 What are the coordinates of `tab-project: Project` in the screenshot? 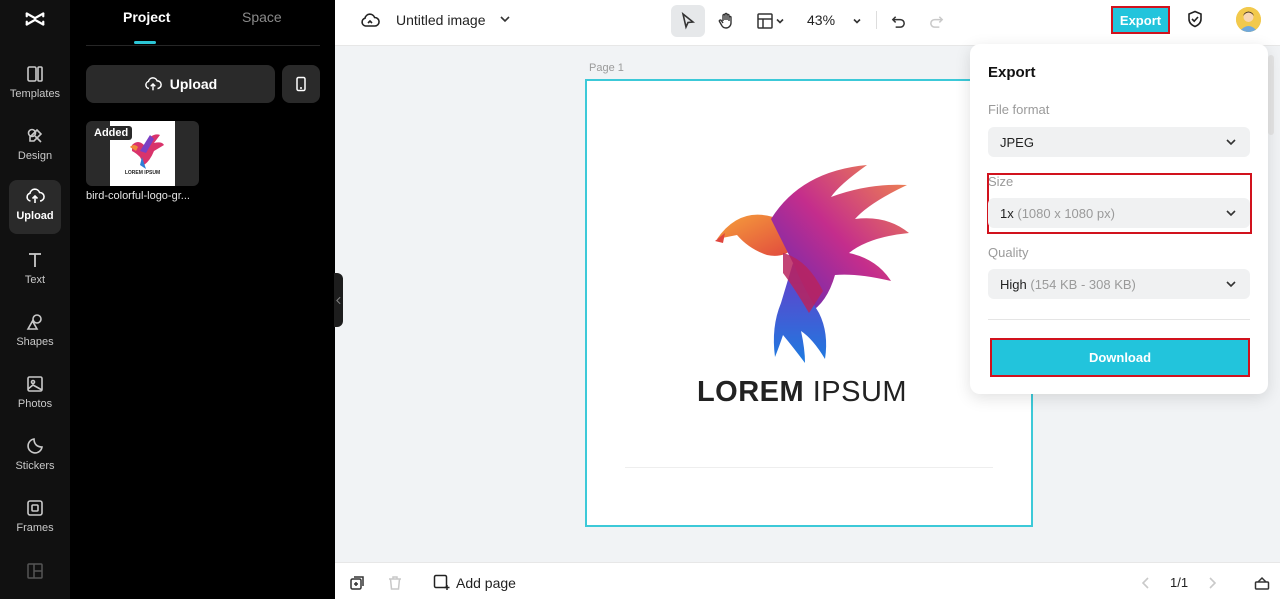 It's located at (146, 17).